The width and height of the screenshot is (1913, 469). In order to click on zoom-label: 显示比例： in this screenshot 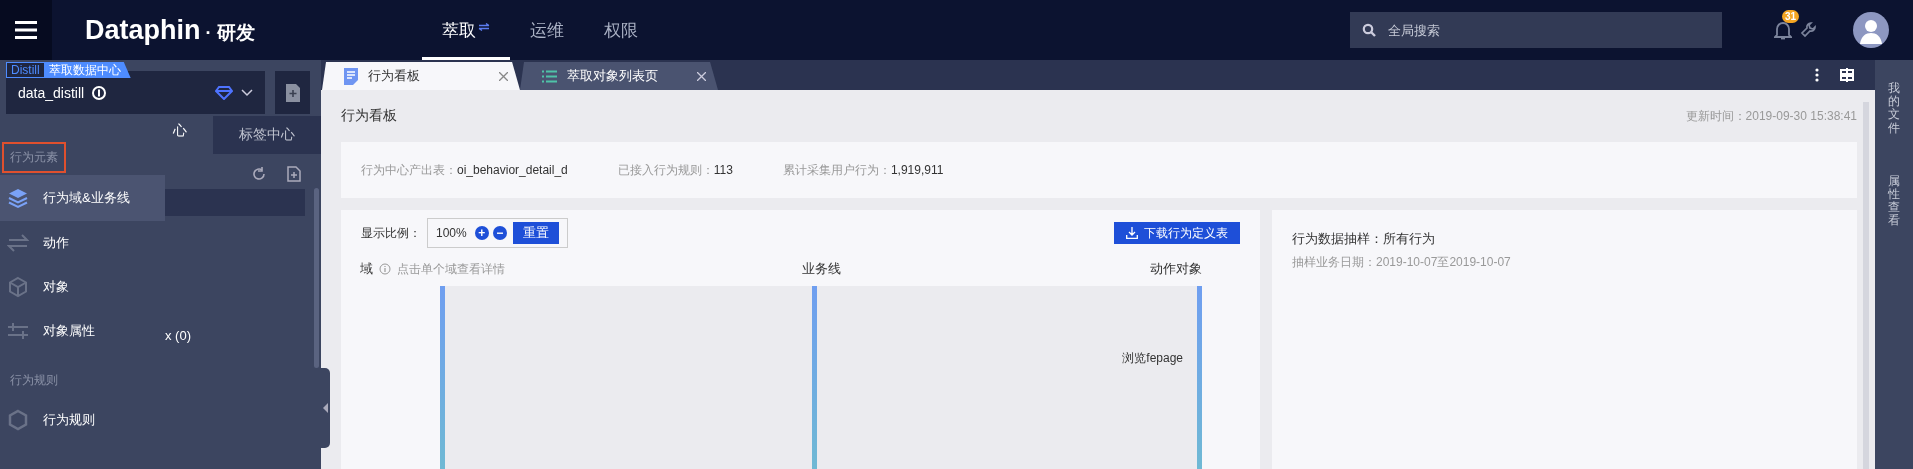, I will do `click(391, 233)`.